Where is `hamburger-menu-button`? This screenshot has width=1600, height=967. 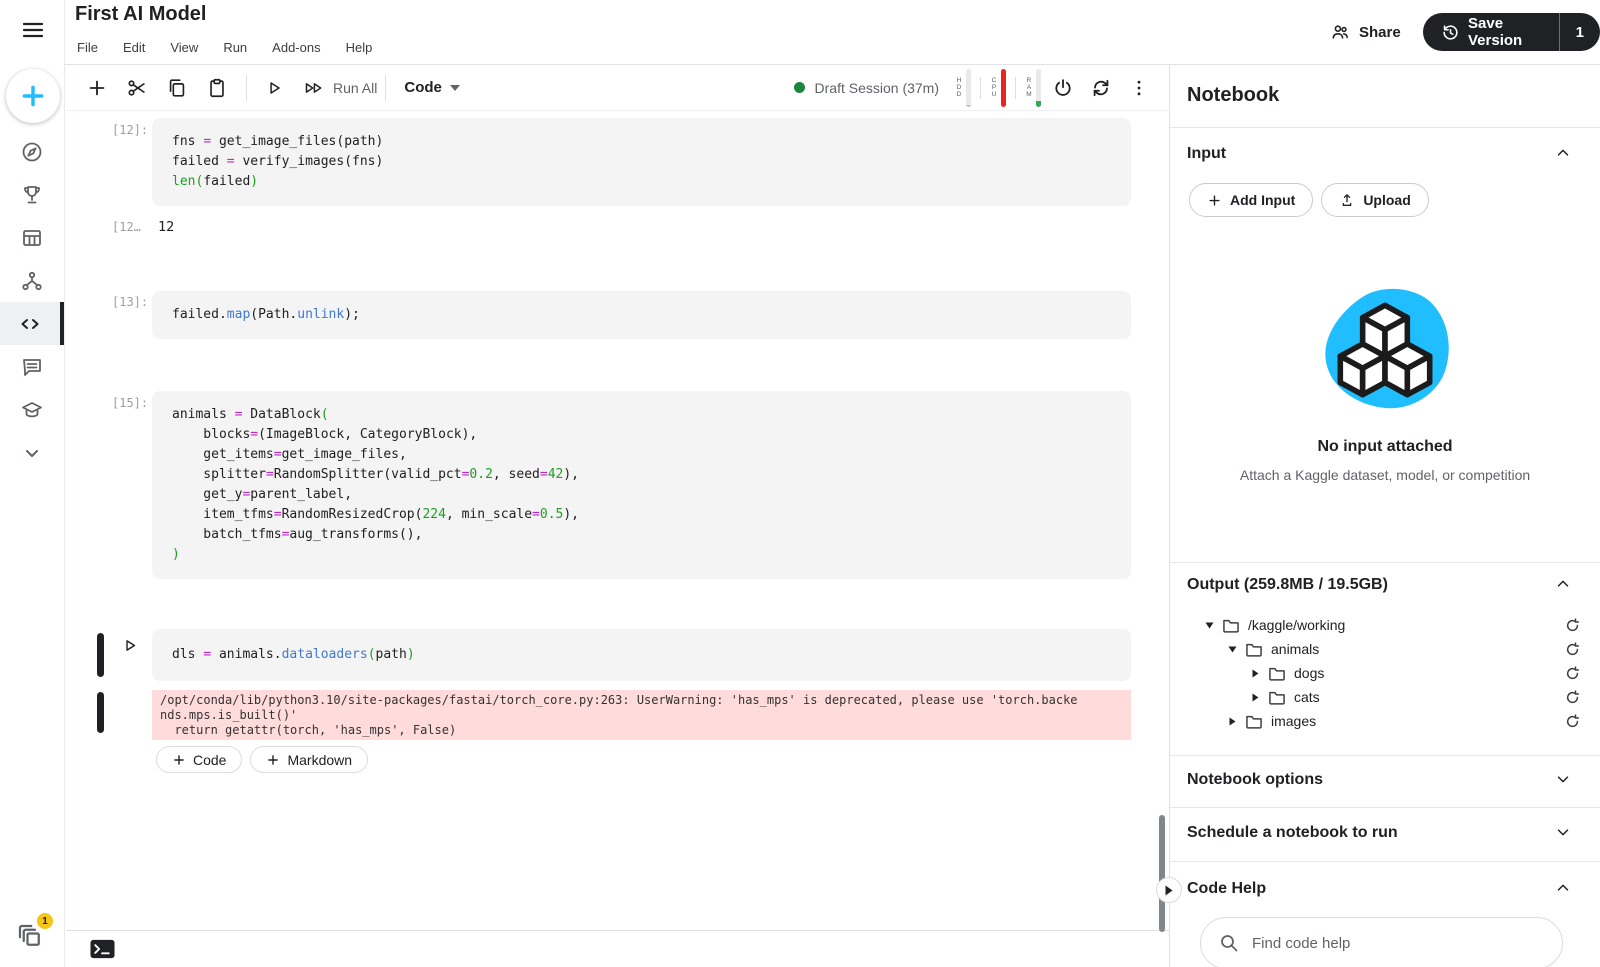
hamburger-menu-button is located at coordinates (33, 30).